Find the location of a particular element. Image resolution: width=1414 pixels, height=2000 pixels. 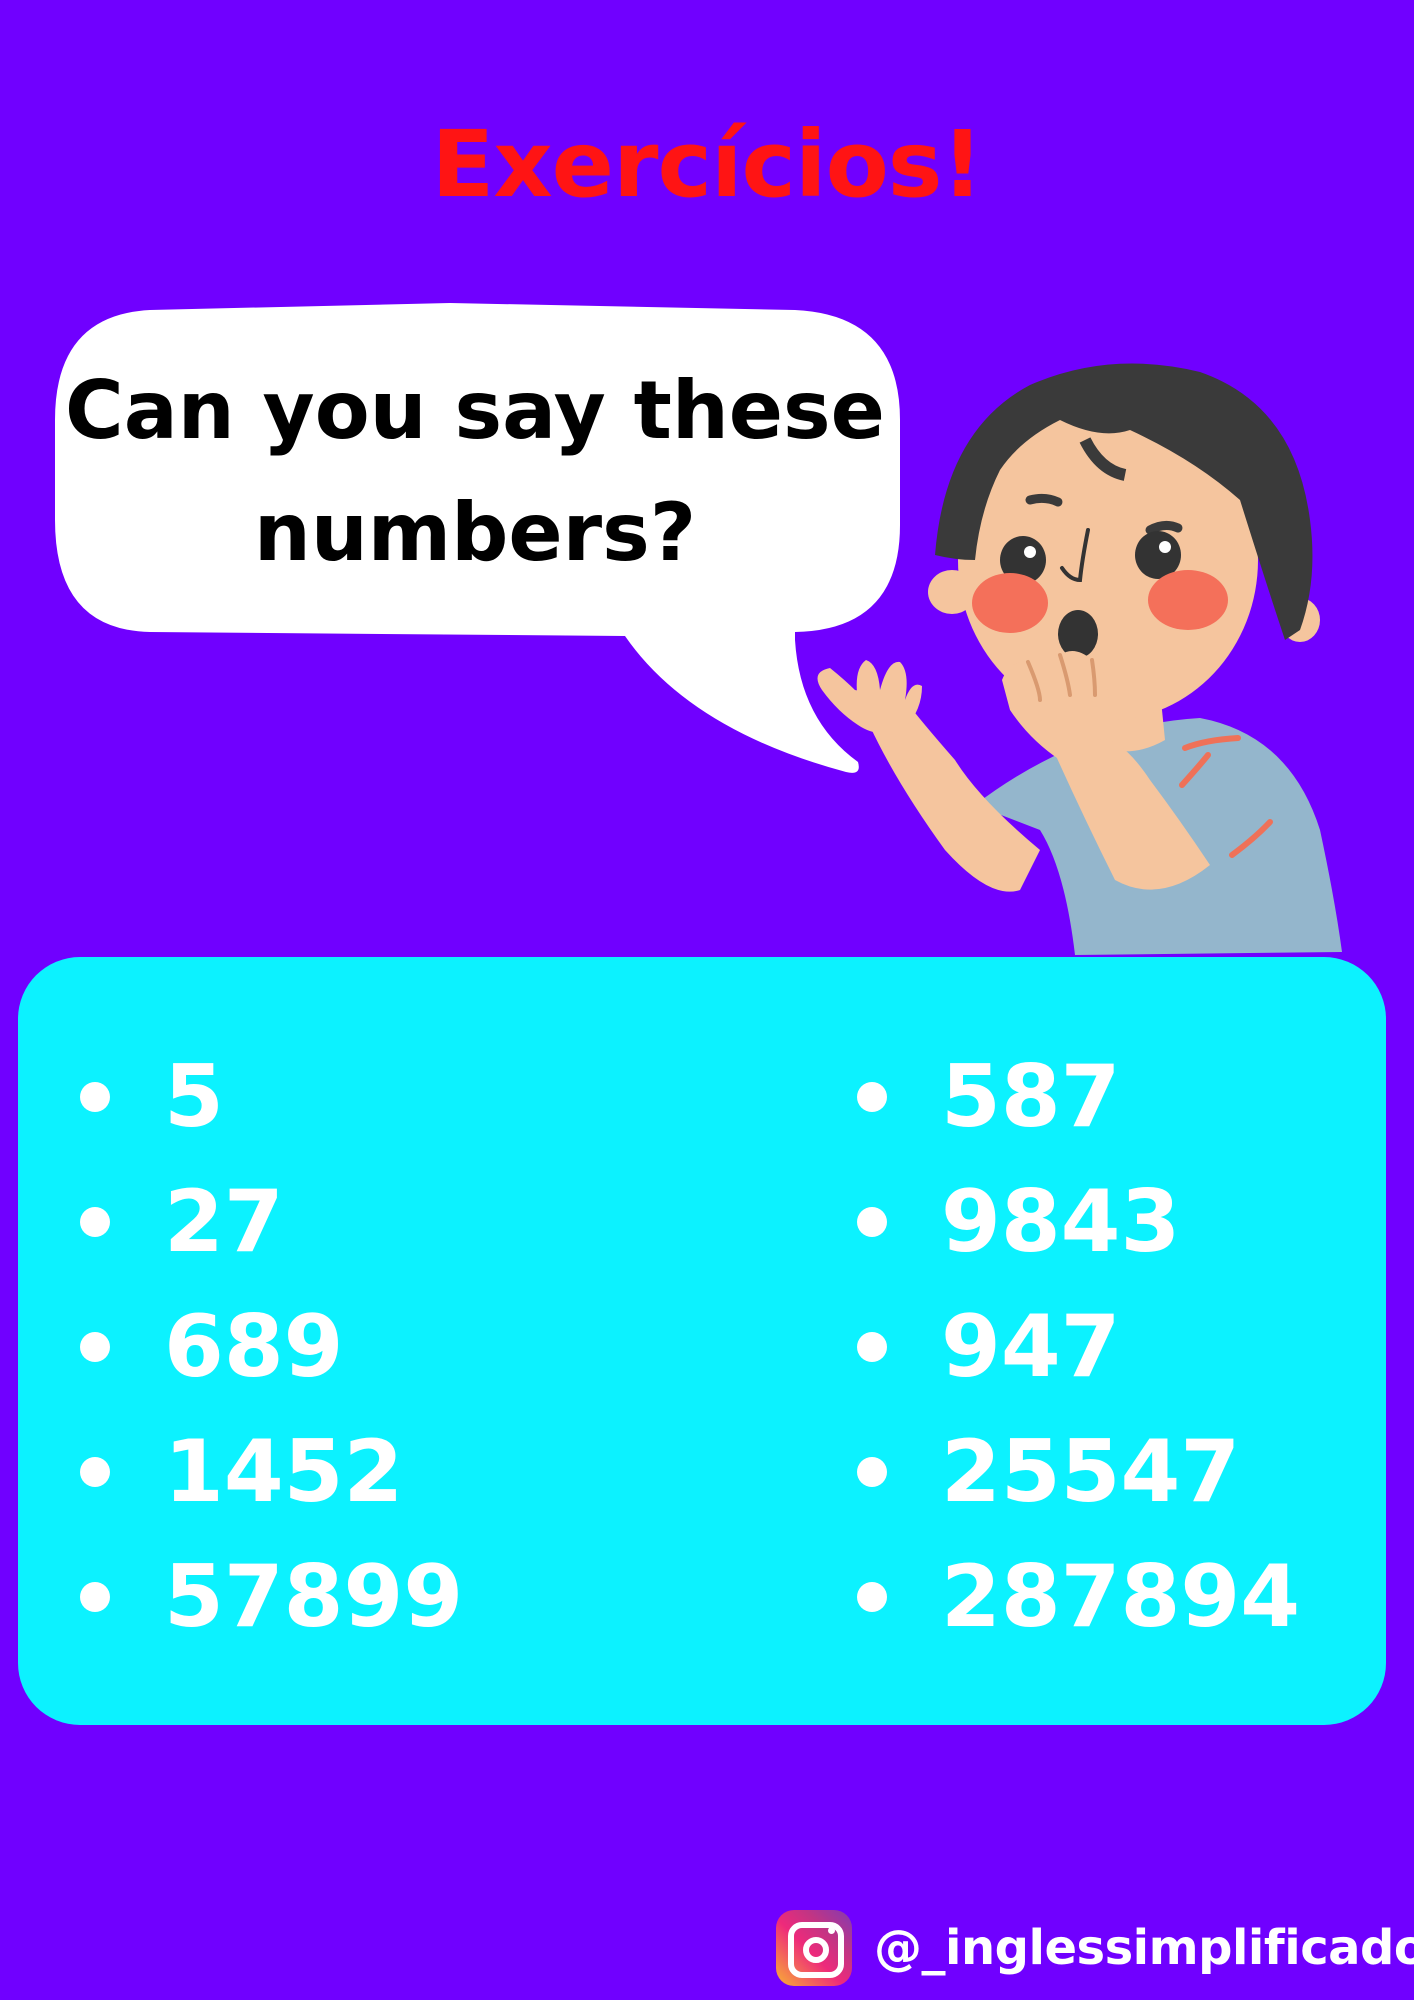

list-item: 287894 is located at coordinates (1078, 1597).